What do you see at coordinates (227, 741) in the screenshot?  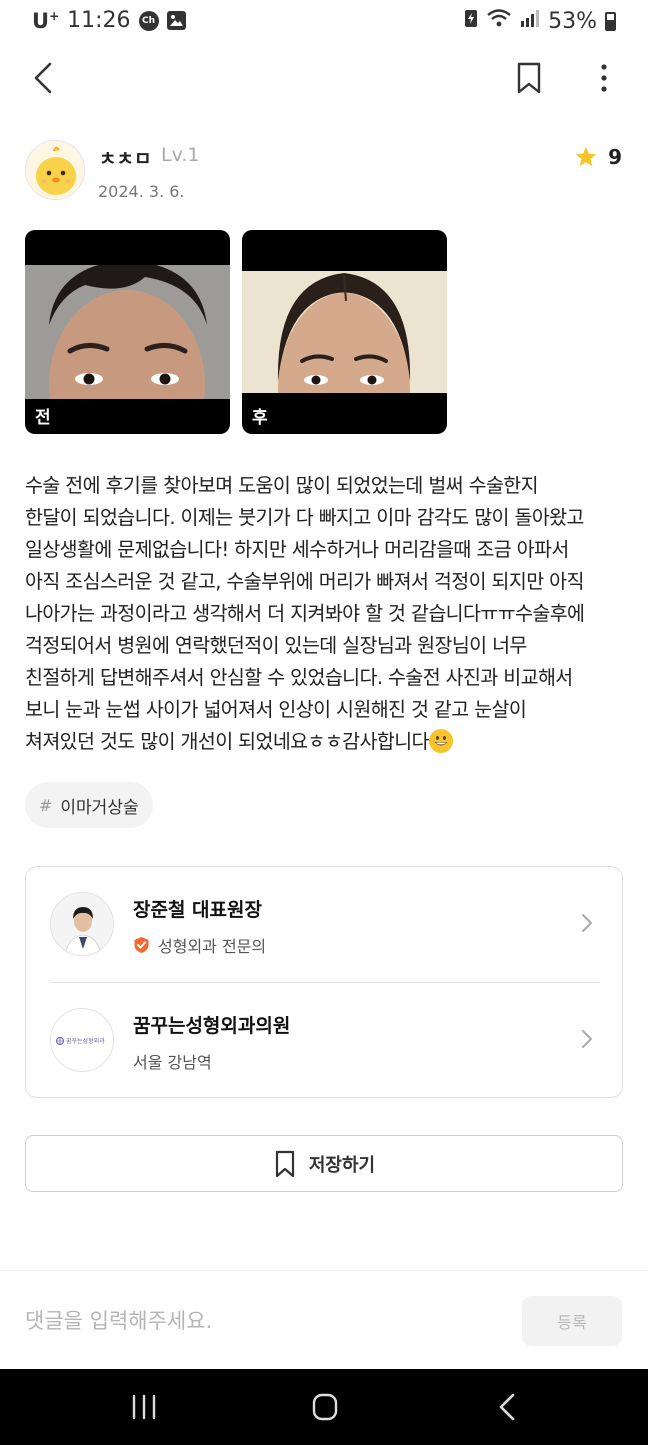 I see `review-line: 쳐져있던 것도 많이 개선이 되었네요ㅎㅎ감사합니다` at bounding box center [227, 741].